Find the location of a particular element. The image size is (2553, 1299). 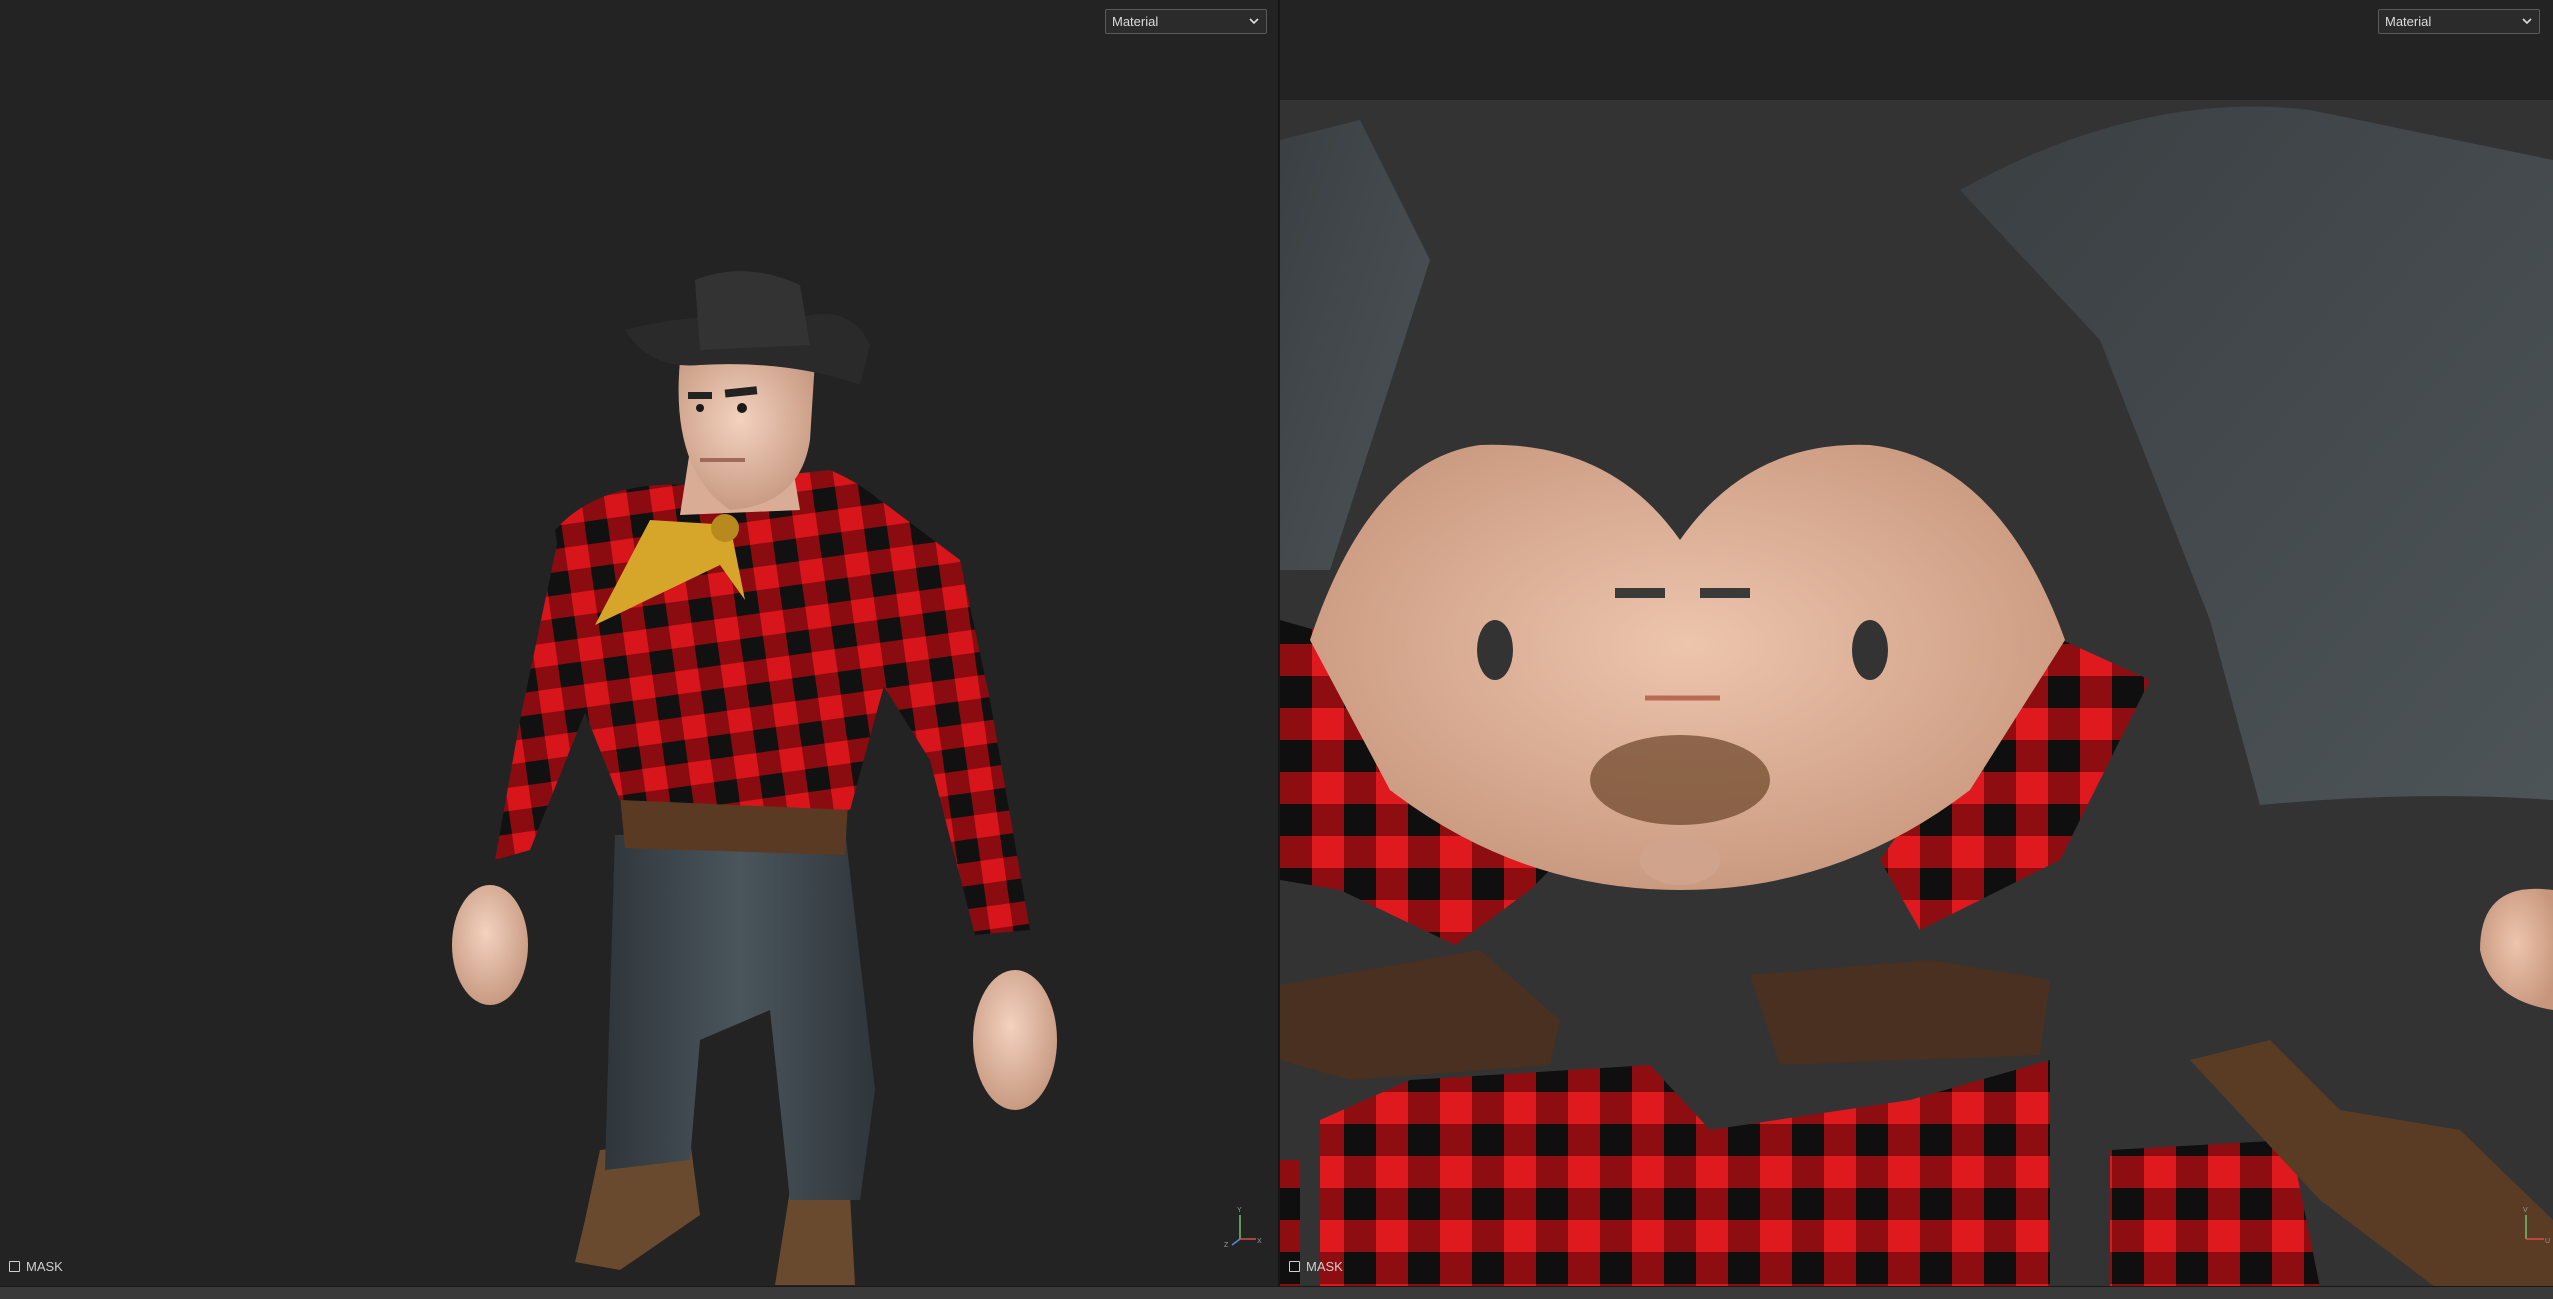

mask-toggle-2d: MASK is located at coordinates (1316, 1267).